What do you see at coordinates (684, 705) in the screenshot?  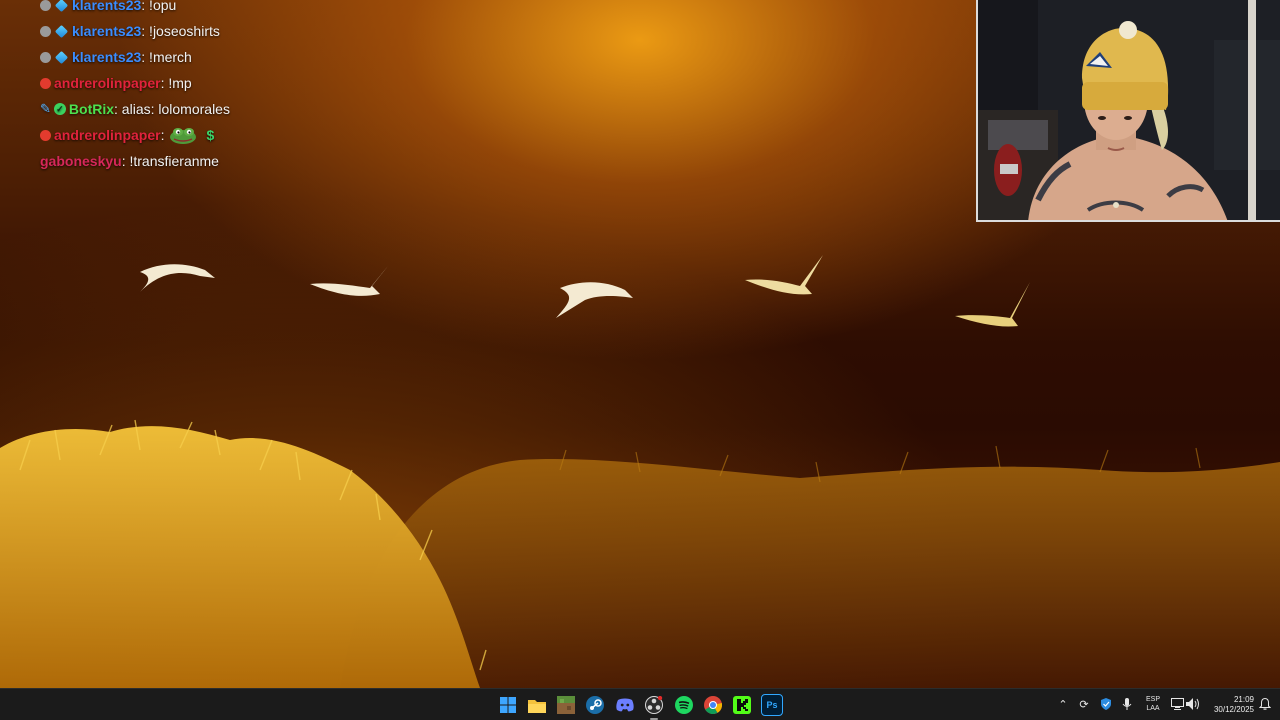 I see `spotify-icon` at bounding box center [684, 705].